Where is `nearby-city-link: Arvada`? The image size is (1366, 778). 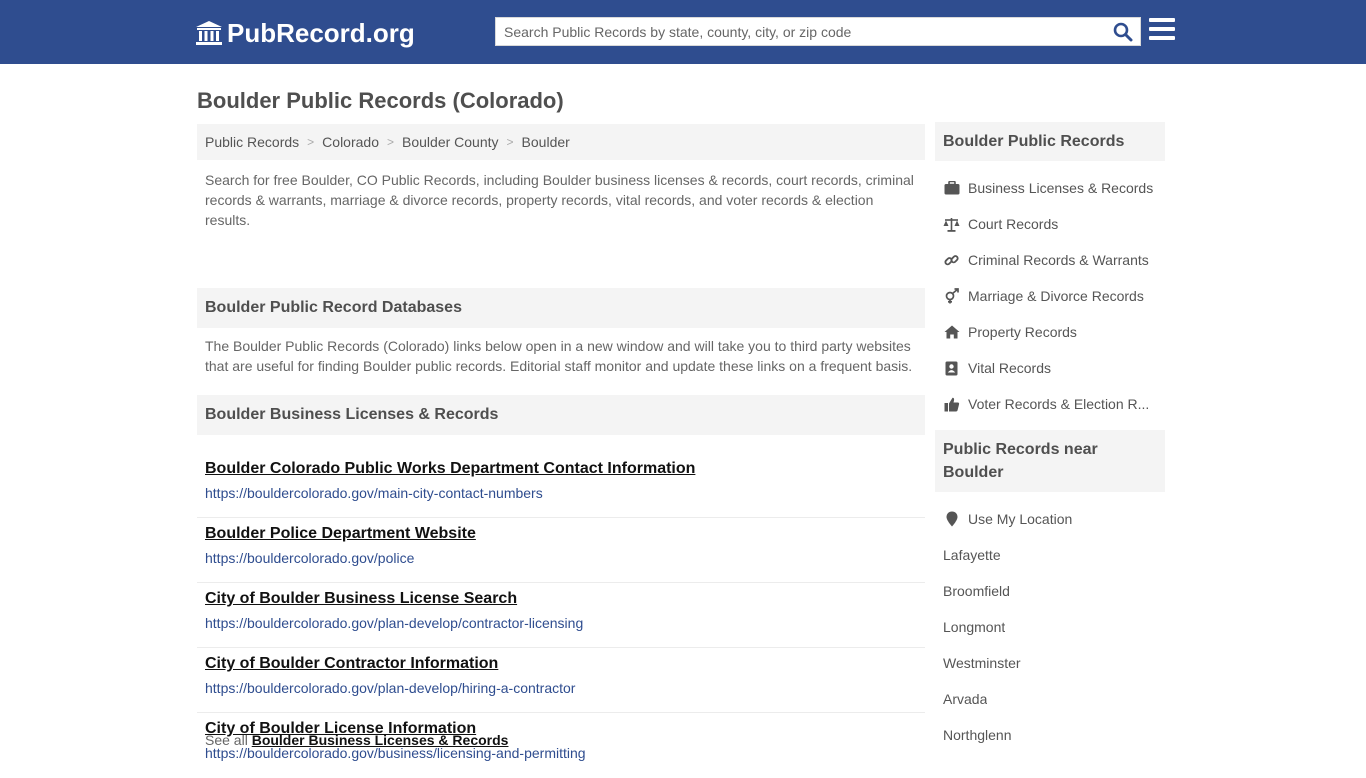 nearby-city-link: Arvada is located at coordinates (965, 699).